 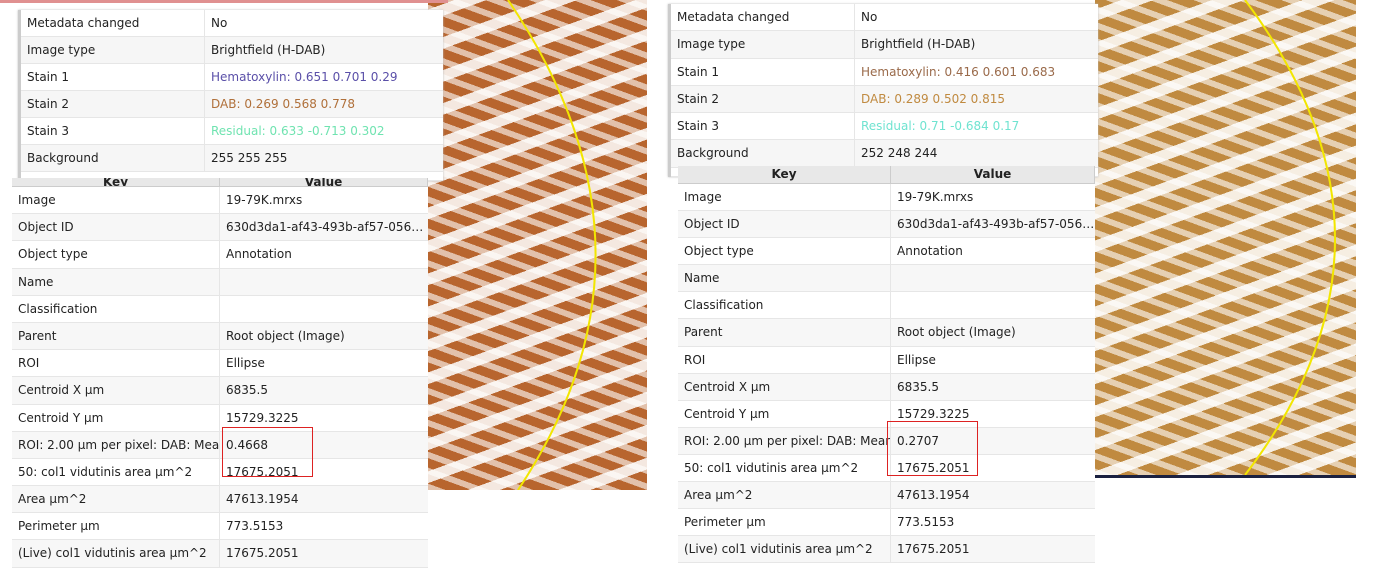 I want to click on metadata-row: Background 252 248 244, so click(x=884, y=154).